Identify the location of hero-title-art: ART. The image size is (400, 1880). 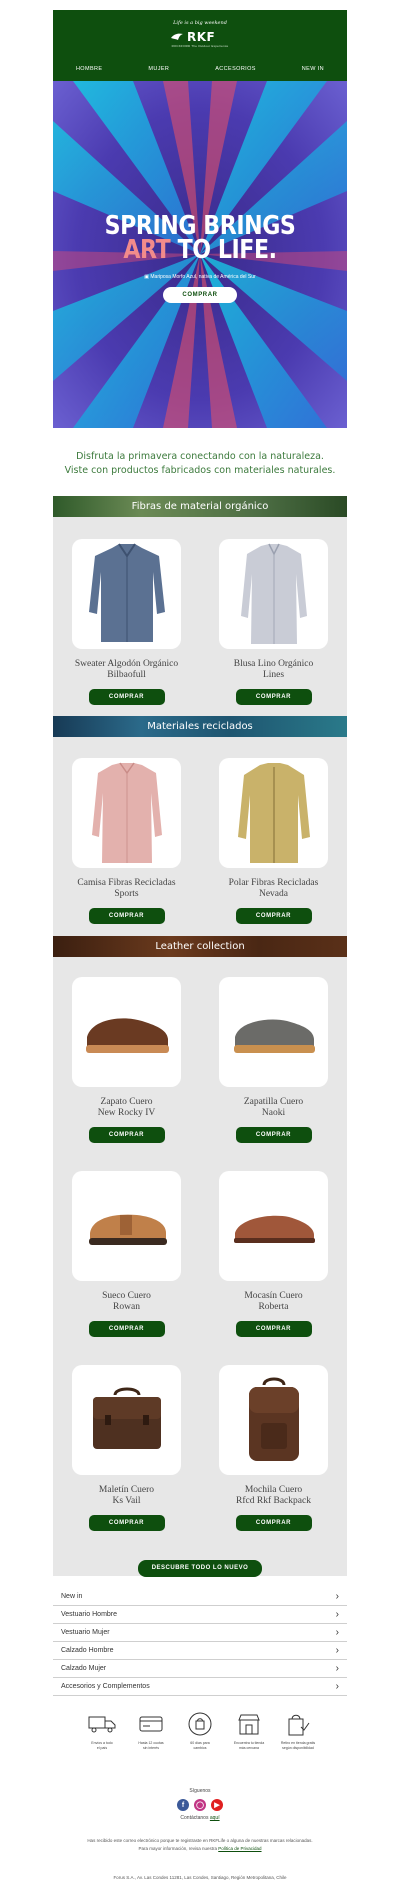
(147, 250).